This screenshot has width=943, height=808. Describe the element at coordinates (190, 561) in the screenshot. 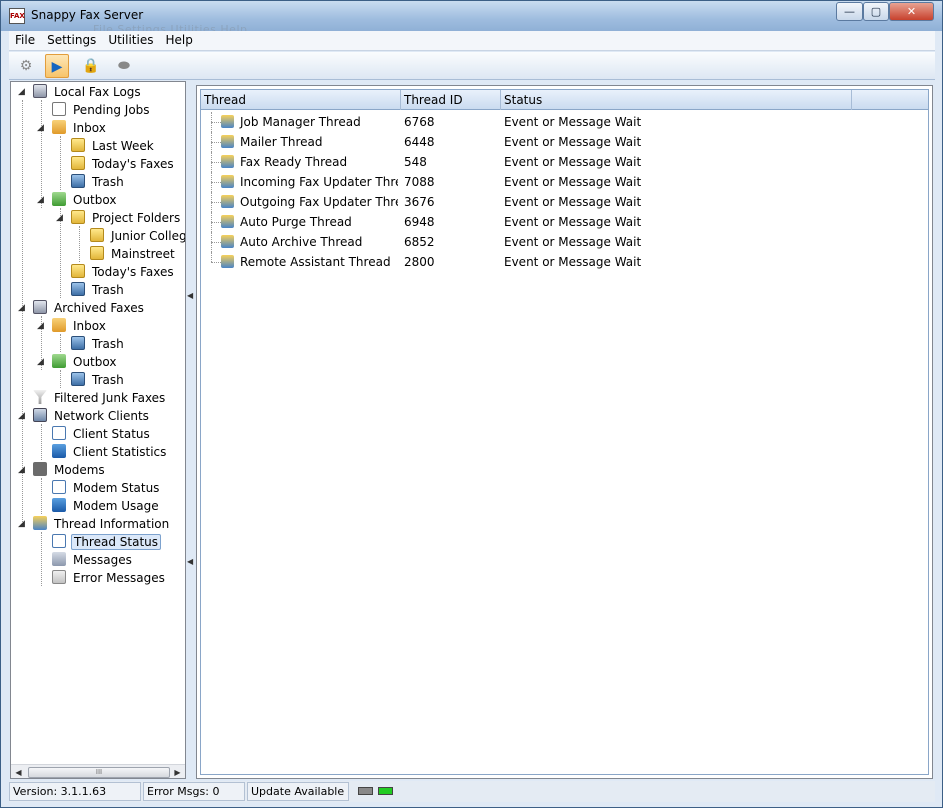

I see `splitter-expand-arrow: ◀` at that location.